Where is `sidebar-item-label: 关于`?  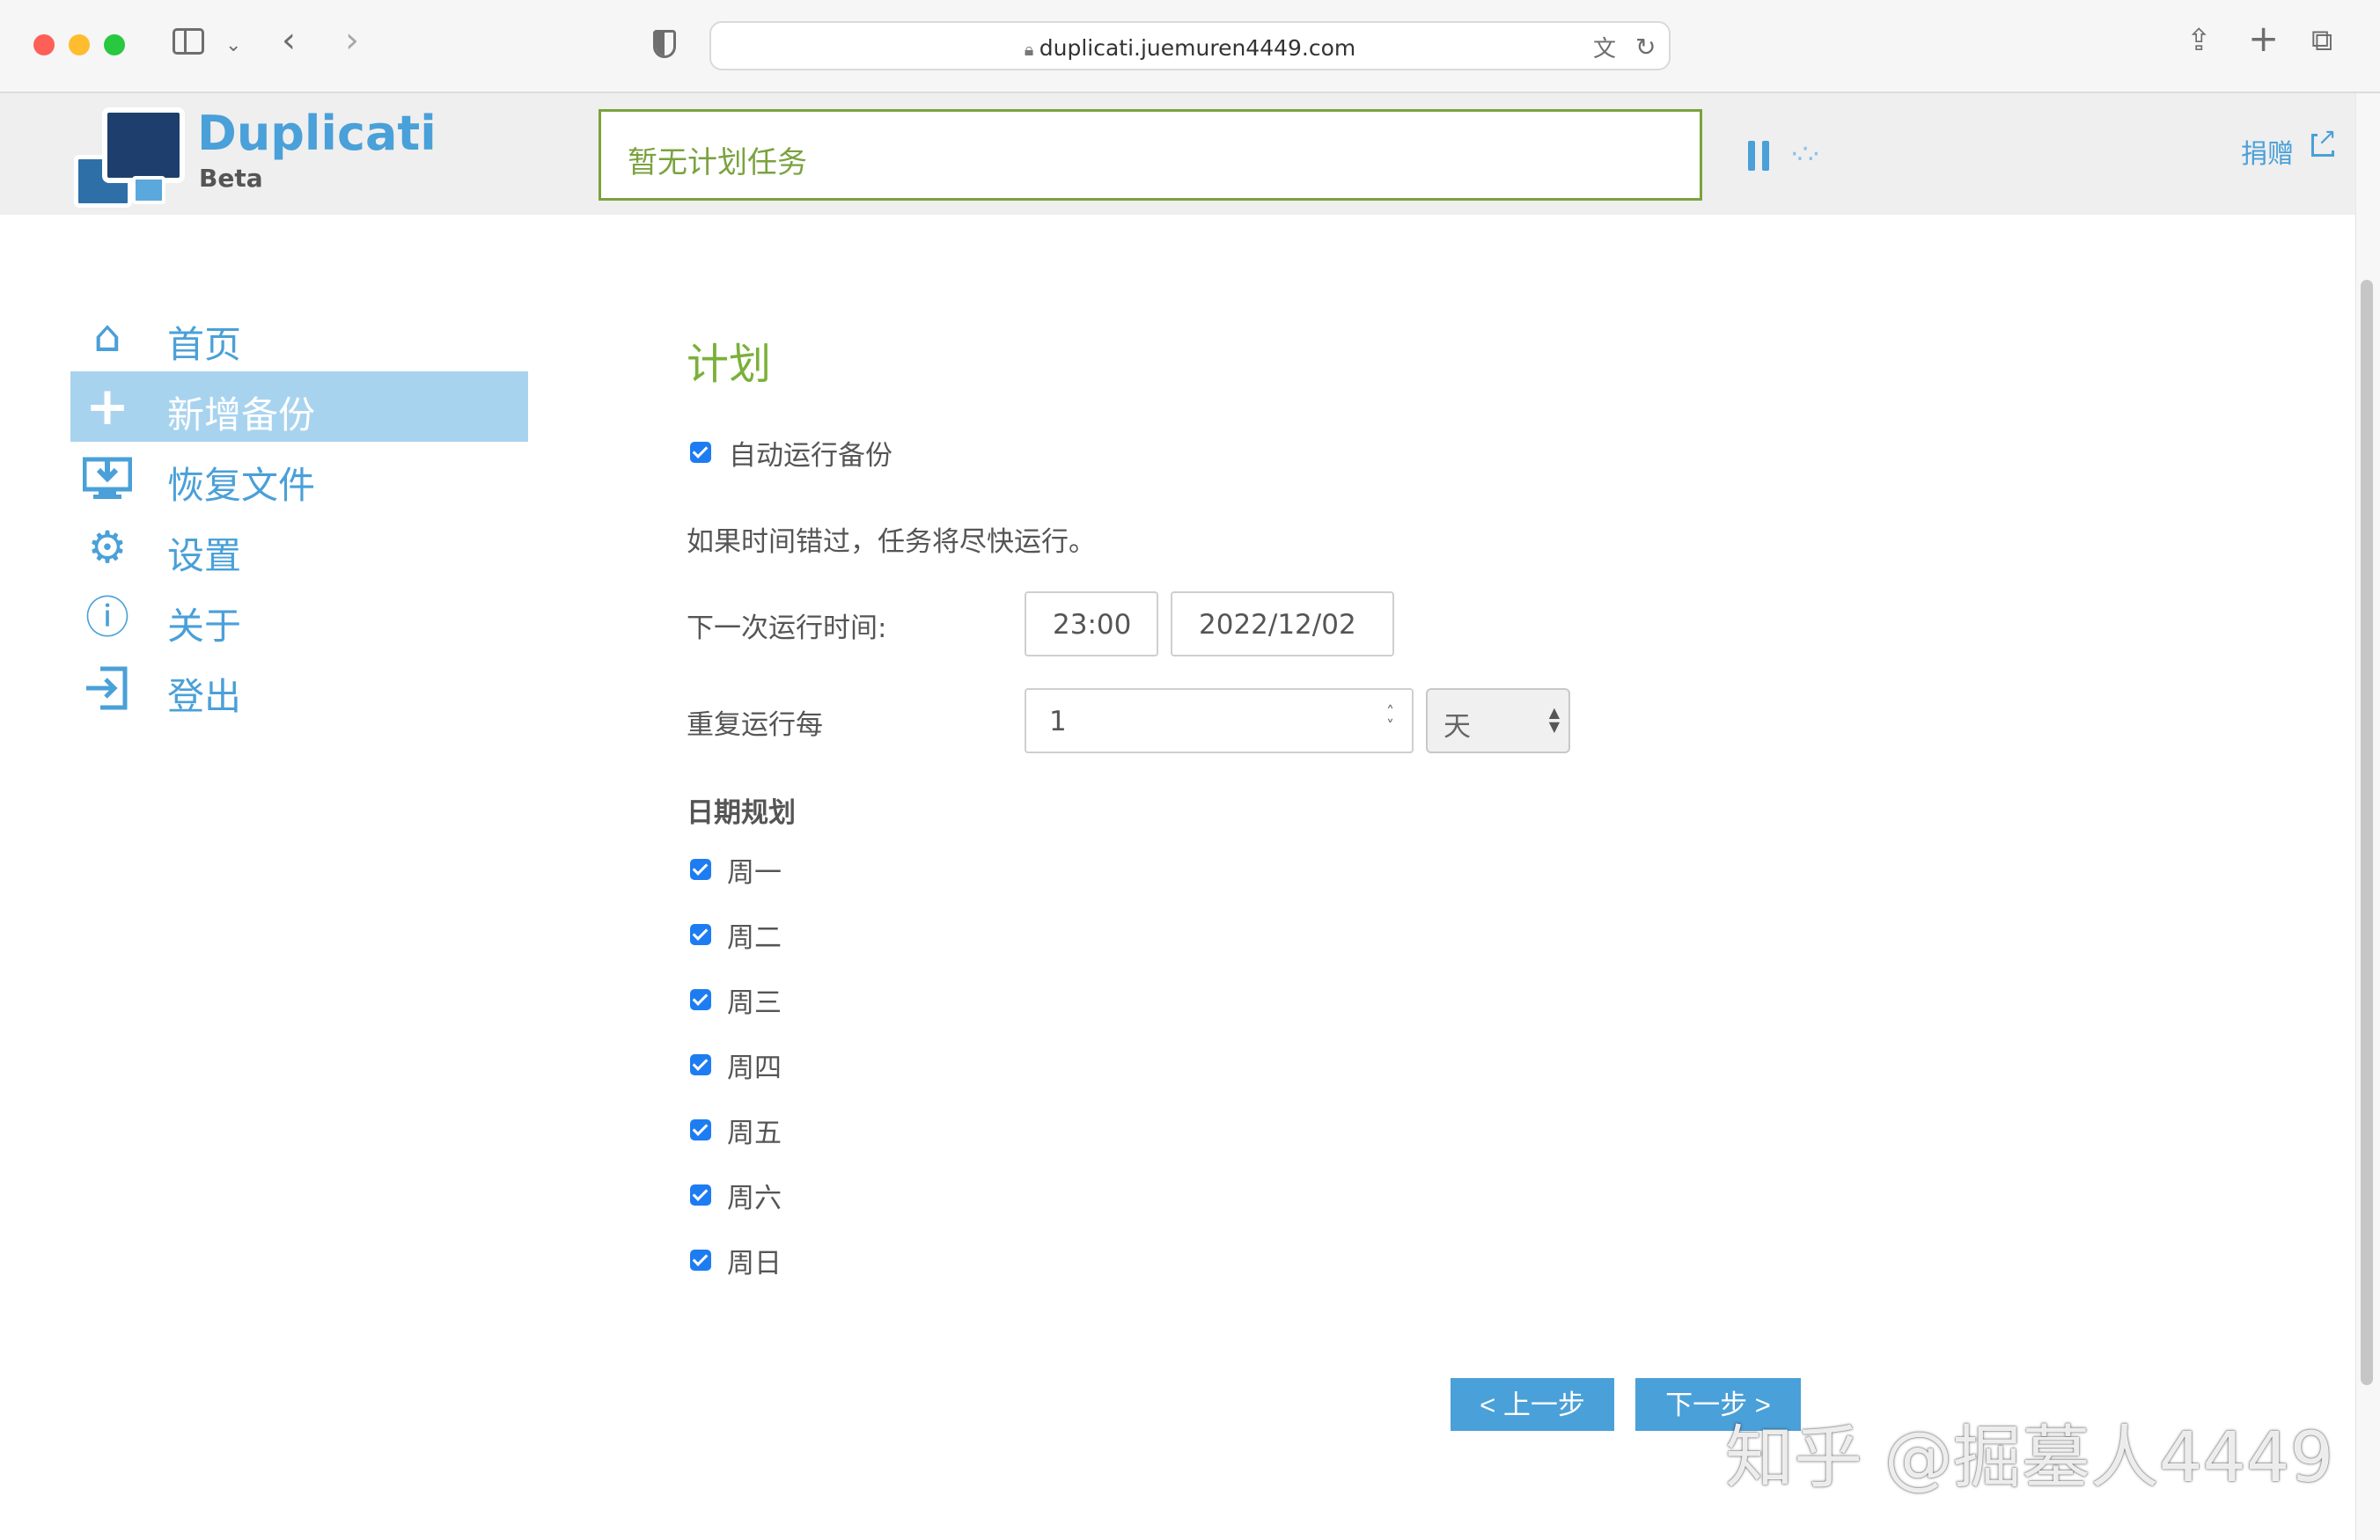 sidebar-item-label: 关于 is located at coordinates (204, 627).